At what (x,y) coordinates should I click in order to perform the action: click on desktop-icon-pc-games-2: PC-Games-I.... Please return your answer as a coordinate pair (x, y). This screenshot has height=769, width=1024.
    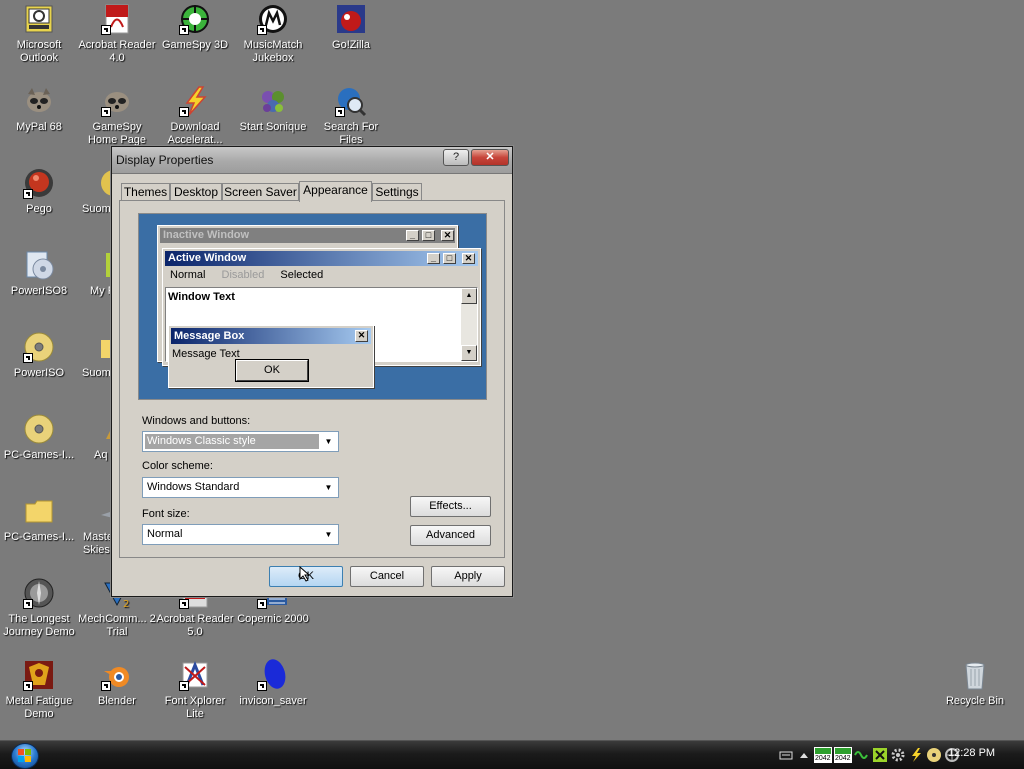
    Looking at the image, I should click on (39, 519).